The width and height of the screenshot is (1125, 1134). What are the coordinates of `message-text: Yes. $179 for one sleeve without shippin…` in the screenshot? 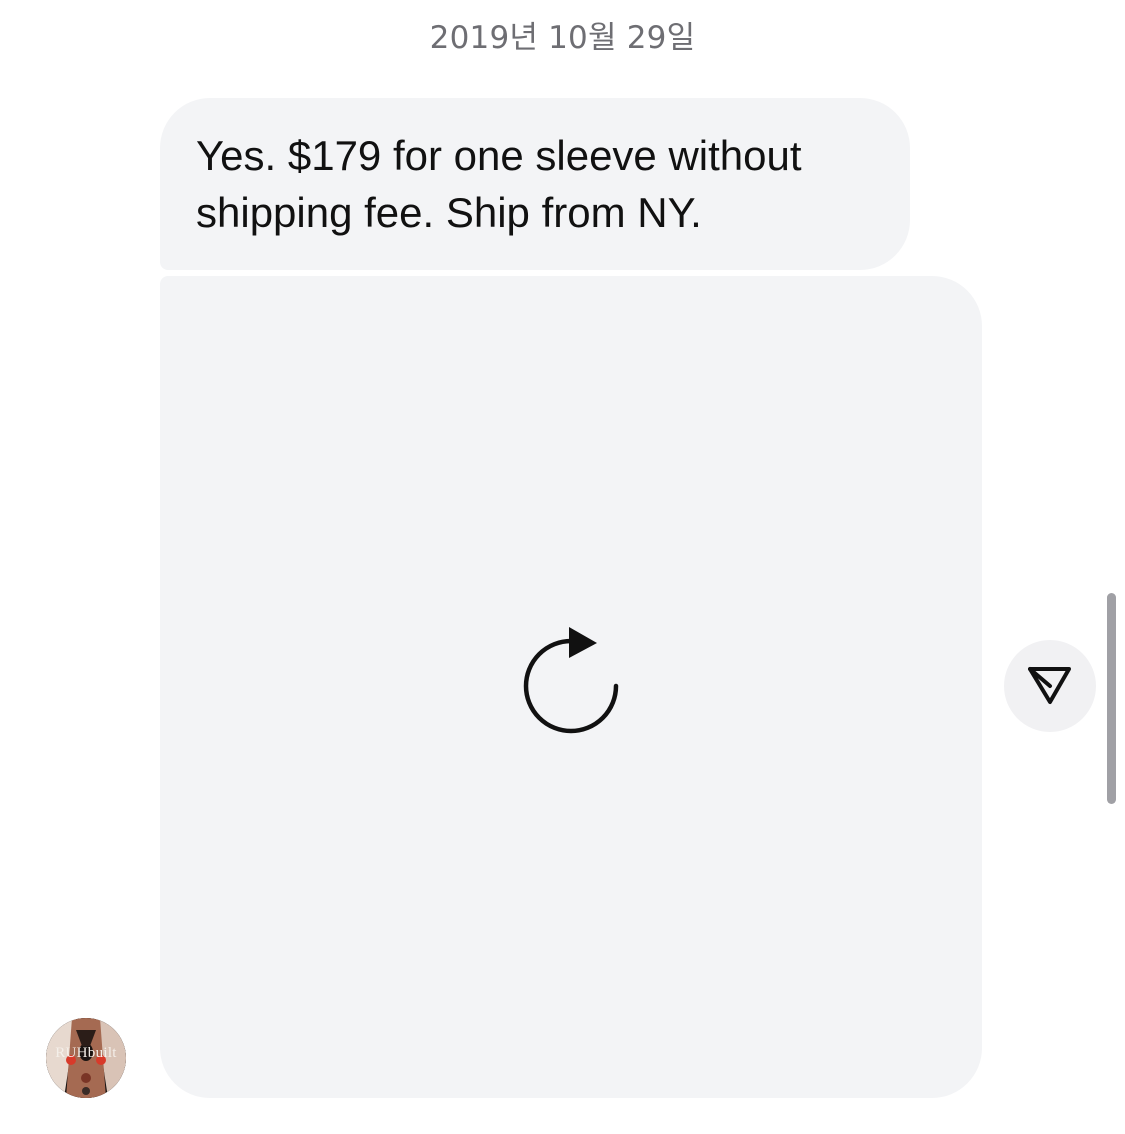 It's located at (499, 184).